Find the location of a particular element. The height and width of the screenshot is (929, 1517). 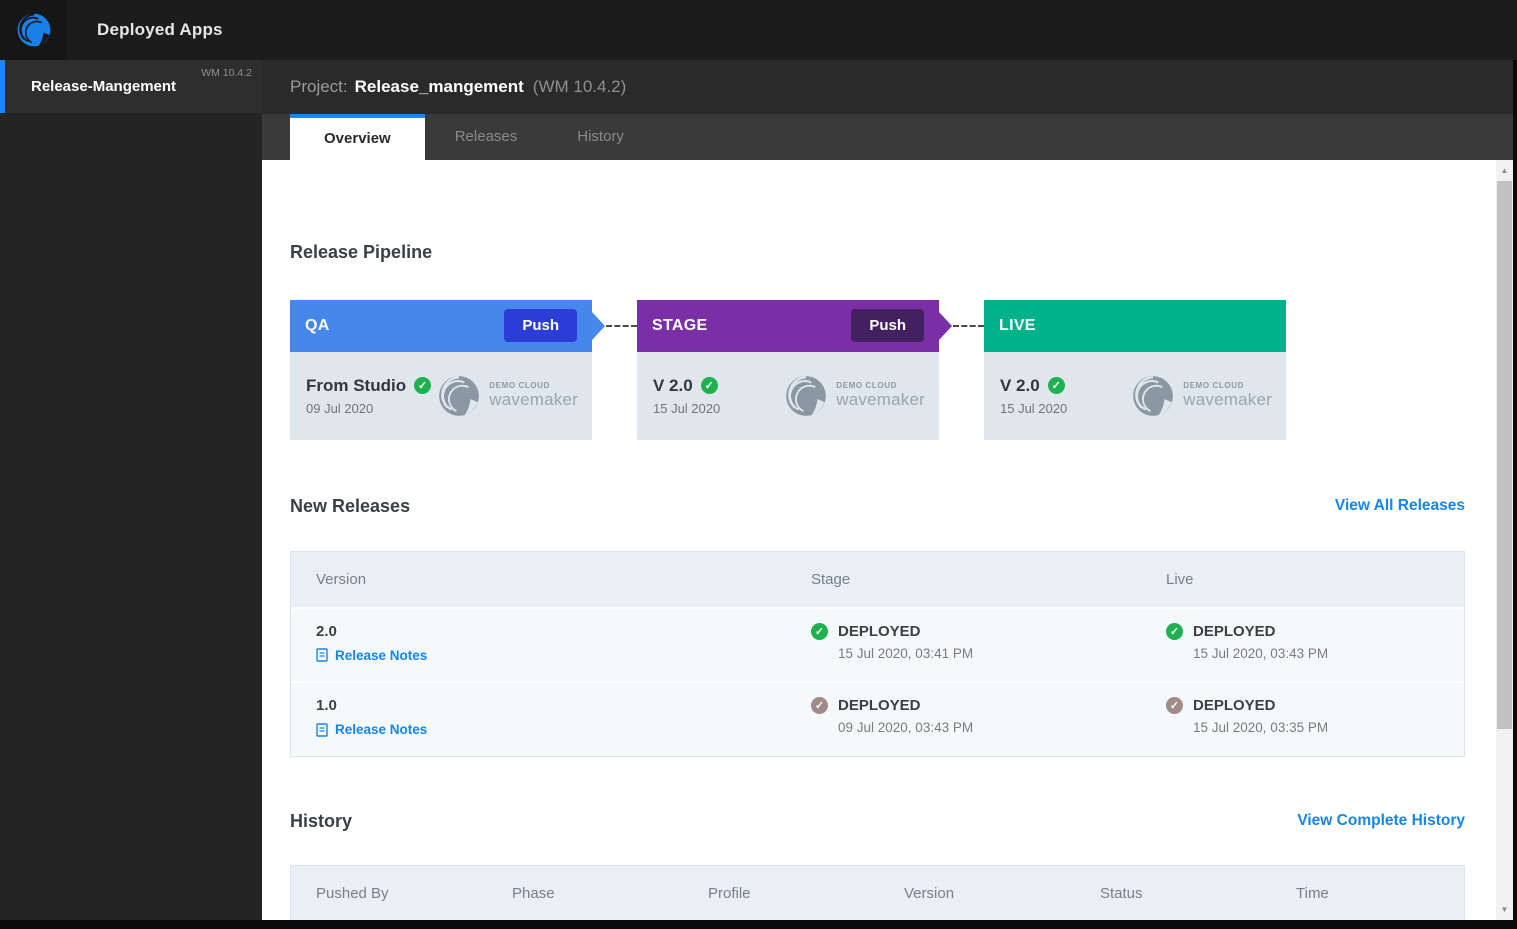

history-title: History is located at coordinates (321, 820).